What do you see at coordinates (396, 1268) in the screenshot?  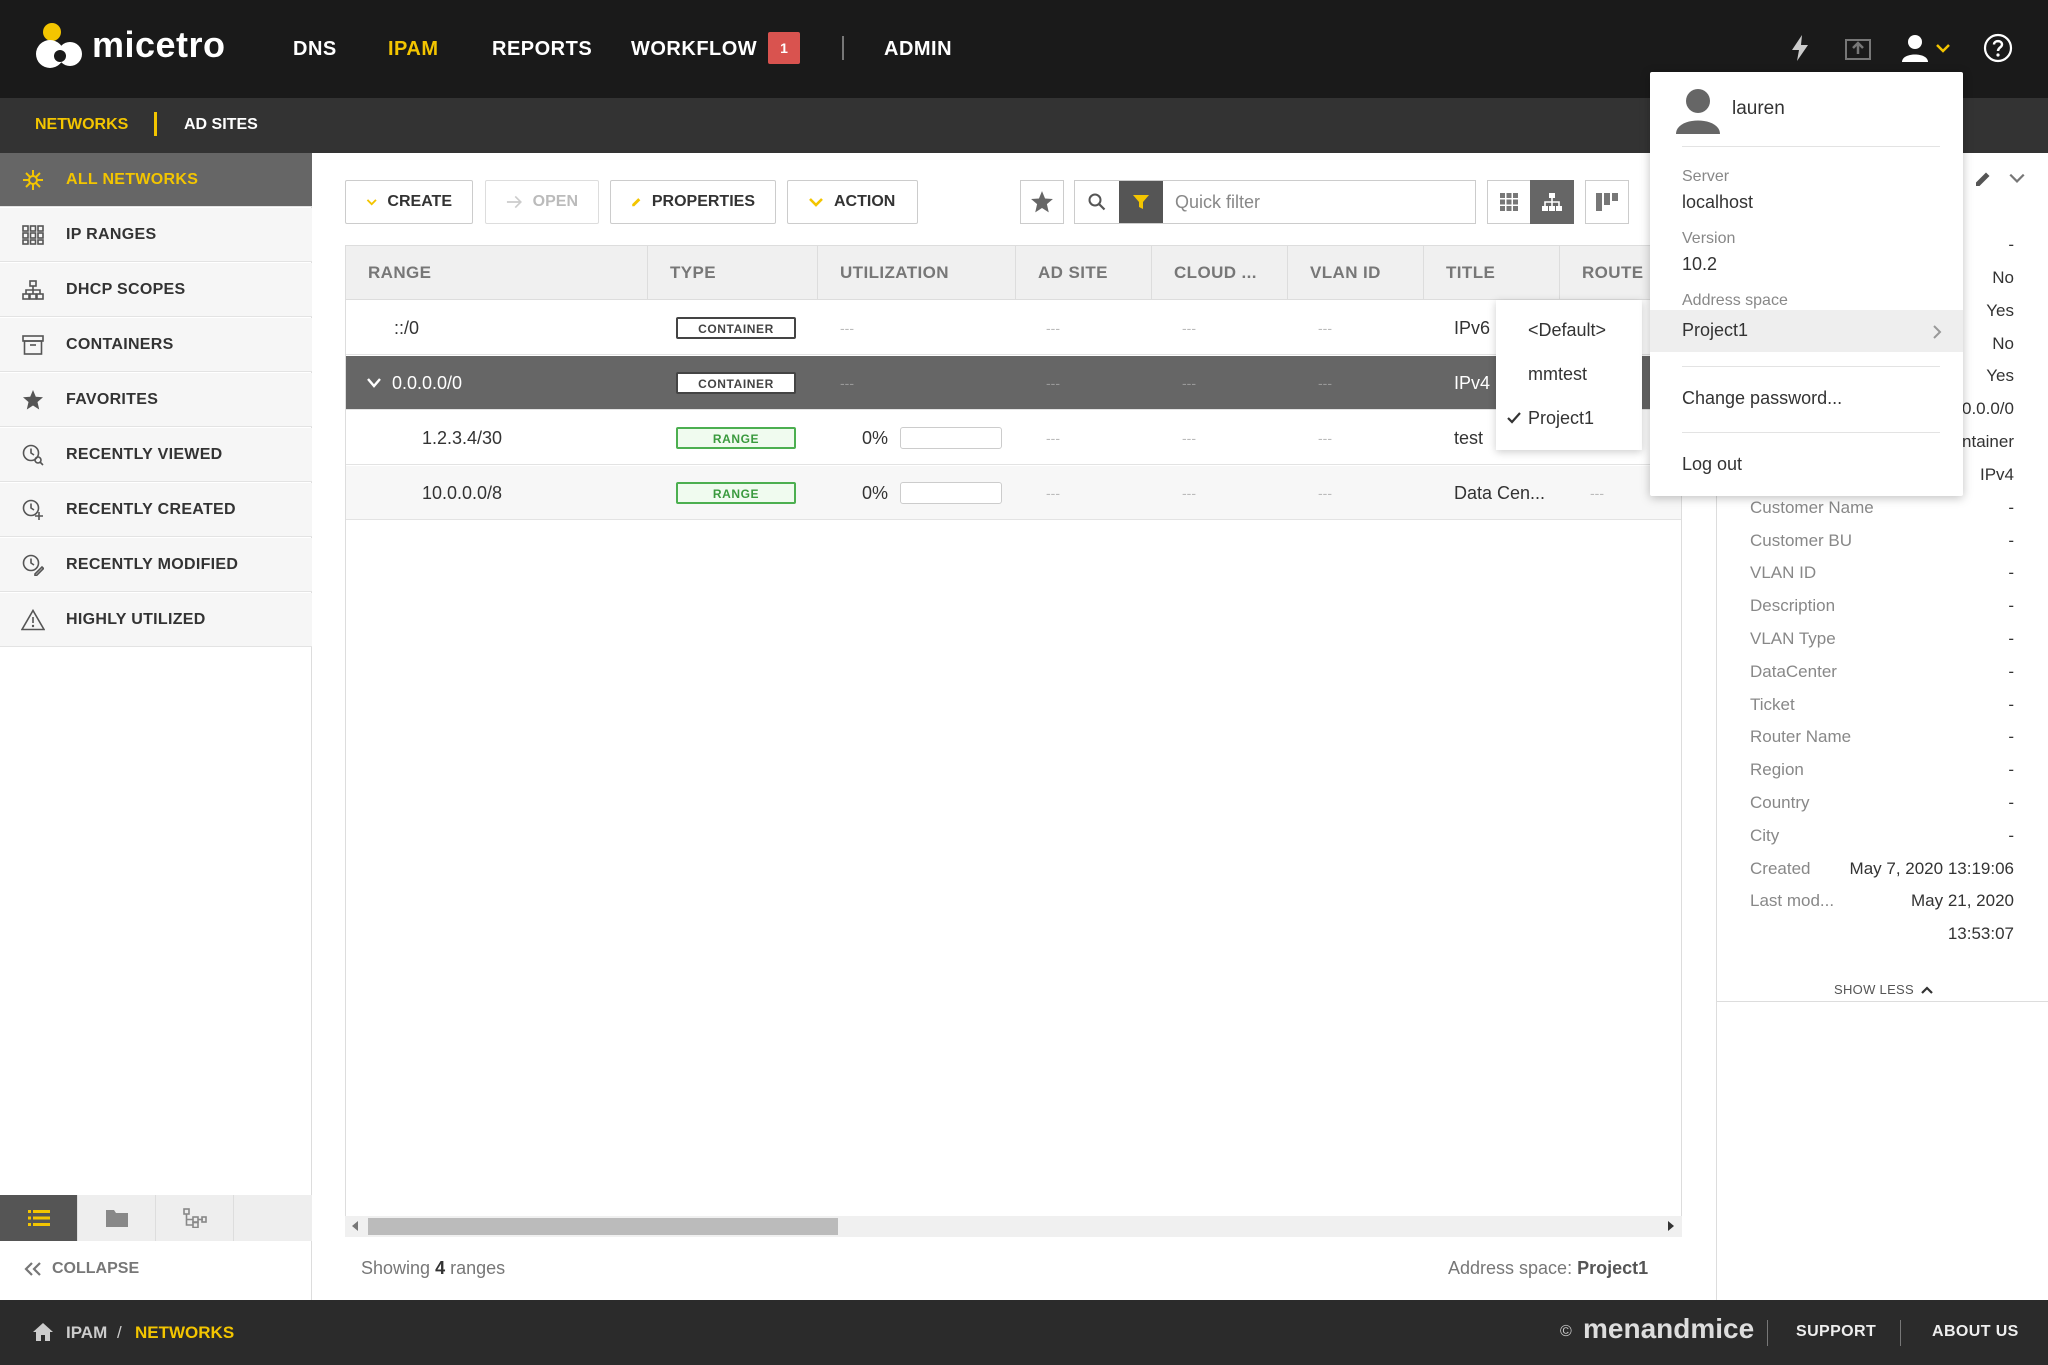 I see `showing-prefix: Showing` at bounding box center [396, 1268].